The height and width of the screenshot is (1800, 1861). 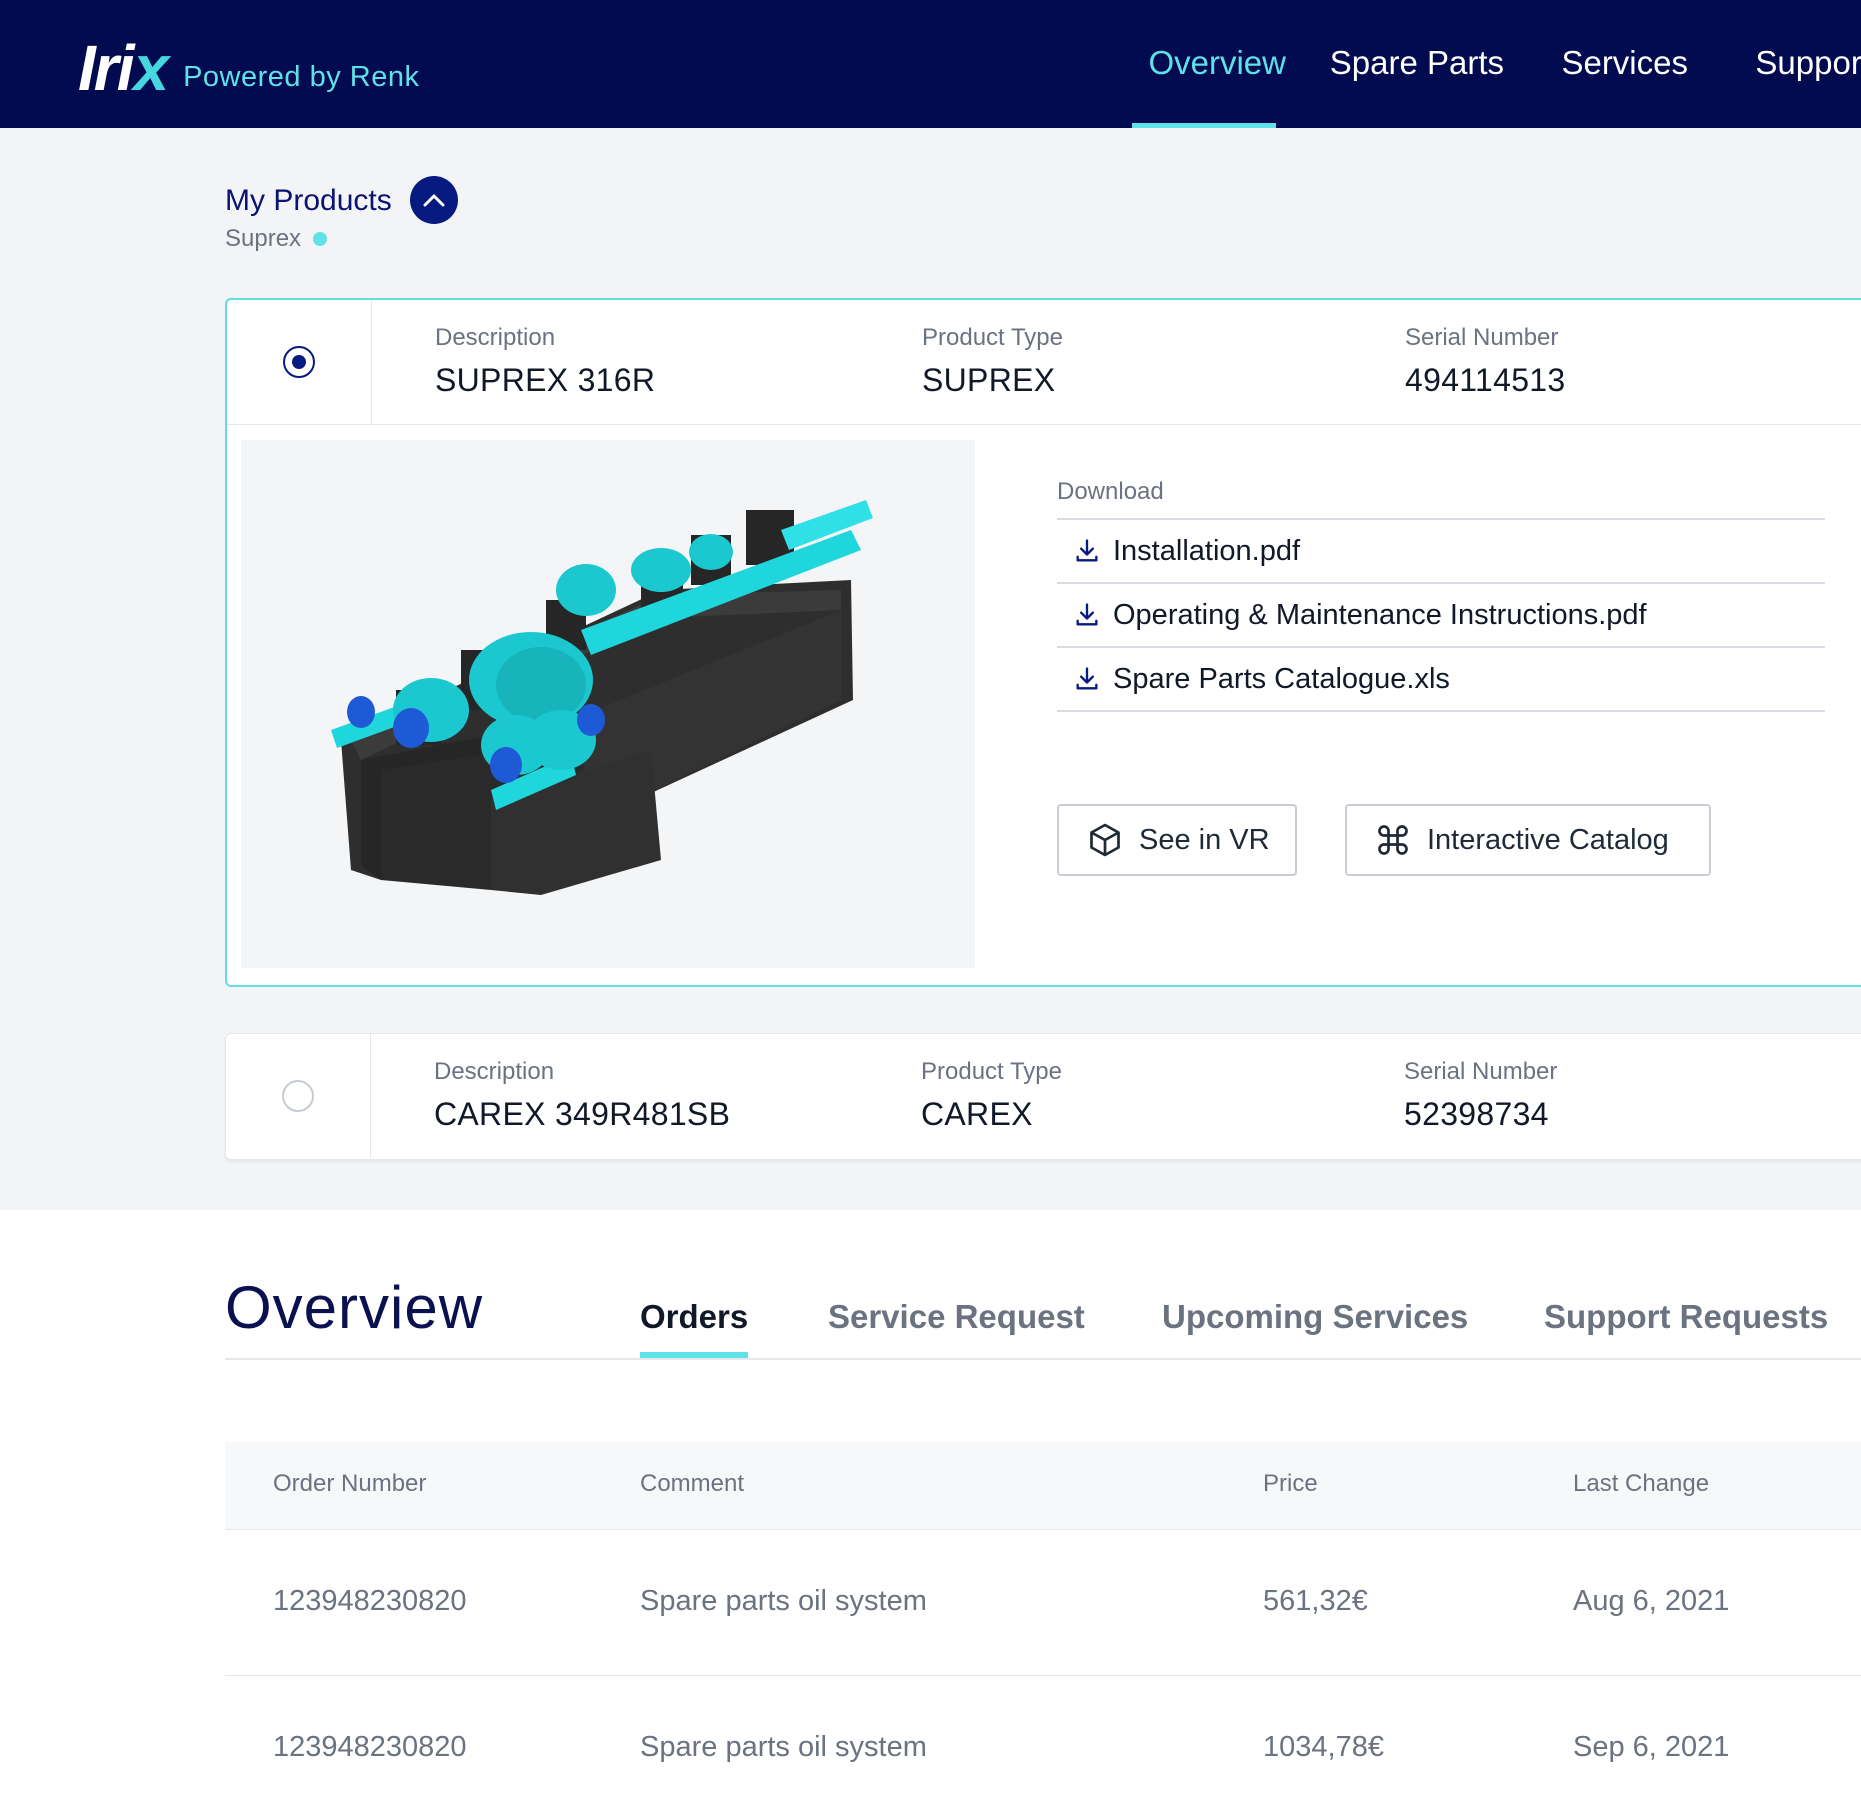 What do you see at coordinates (1476, 1114) in the screenshot?
I see `serial-number-value: 52398734` at bounding box center [1476, 1114].